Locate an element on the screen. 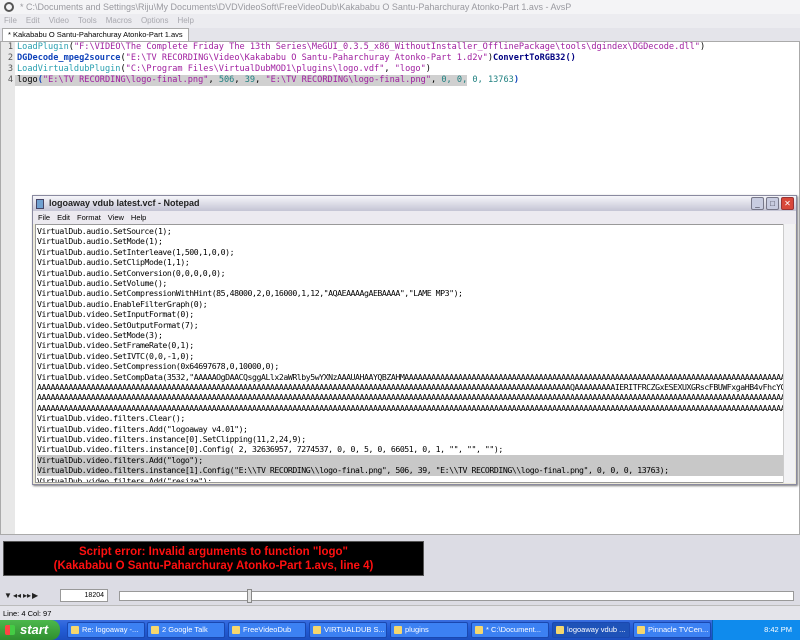 This screenshot has width=800, height=640. notepad-line: VirtualDub.audio.SetClipMode(1,1); is located at coordinates (113, 262).